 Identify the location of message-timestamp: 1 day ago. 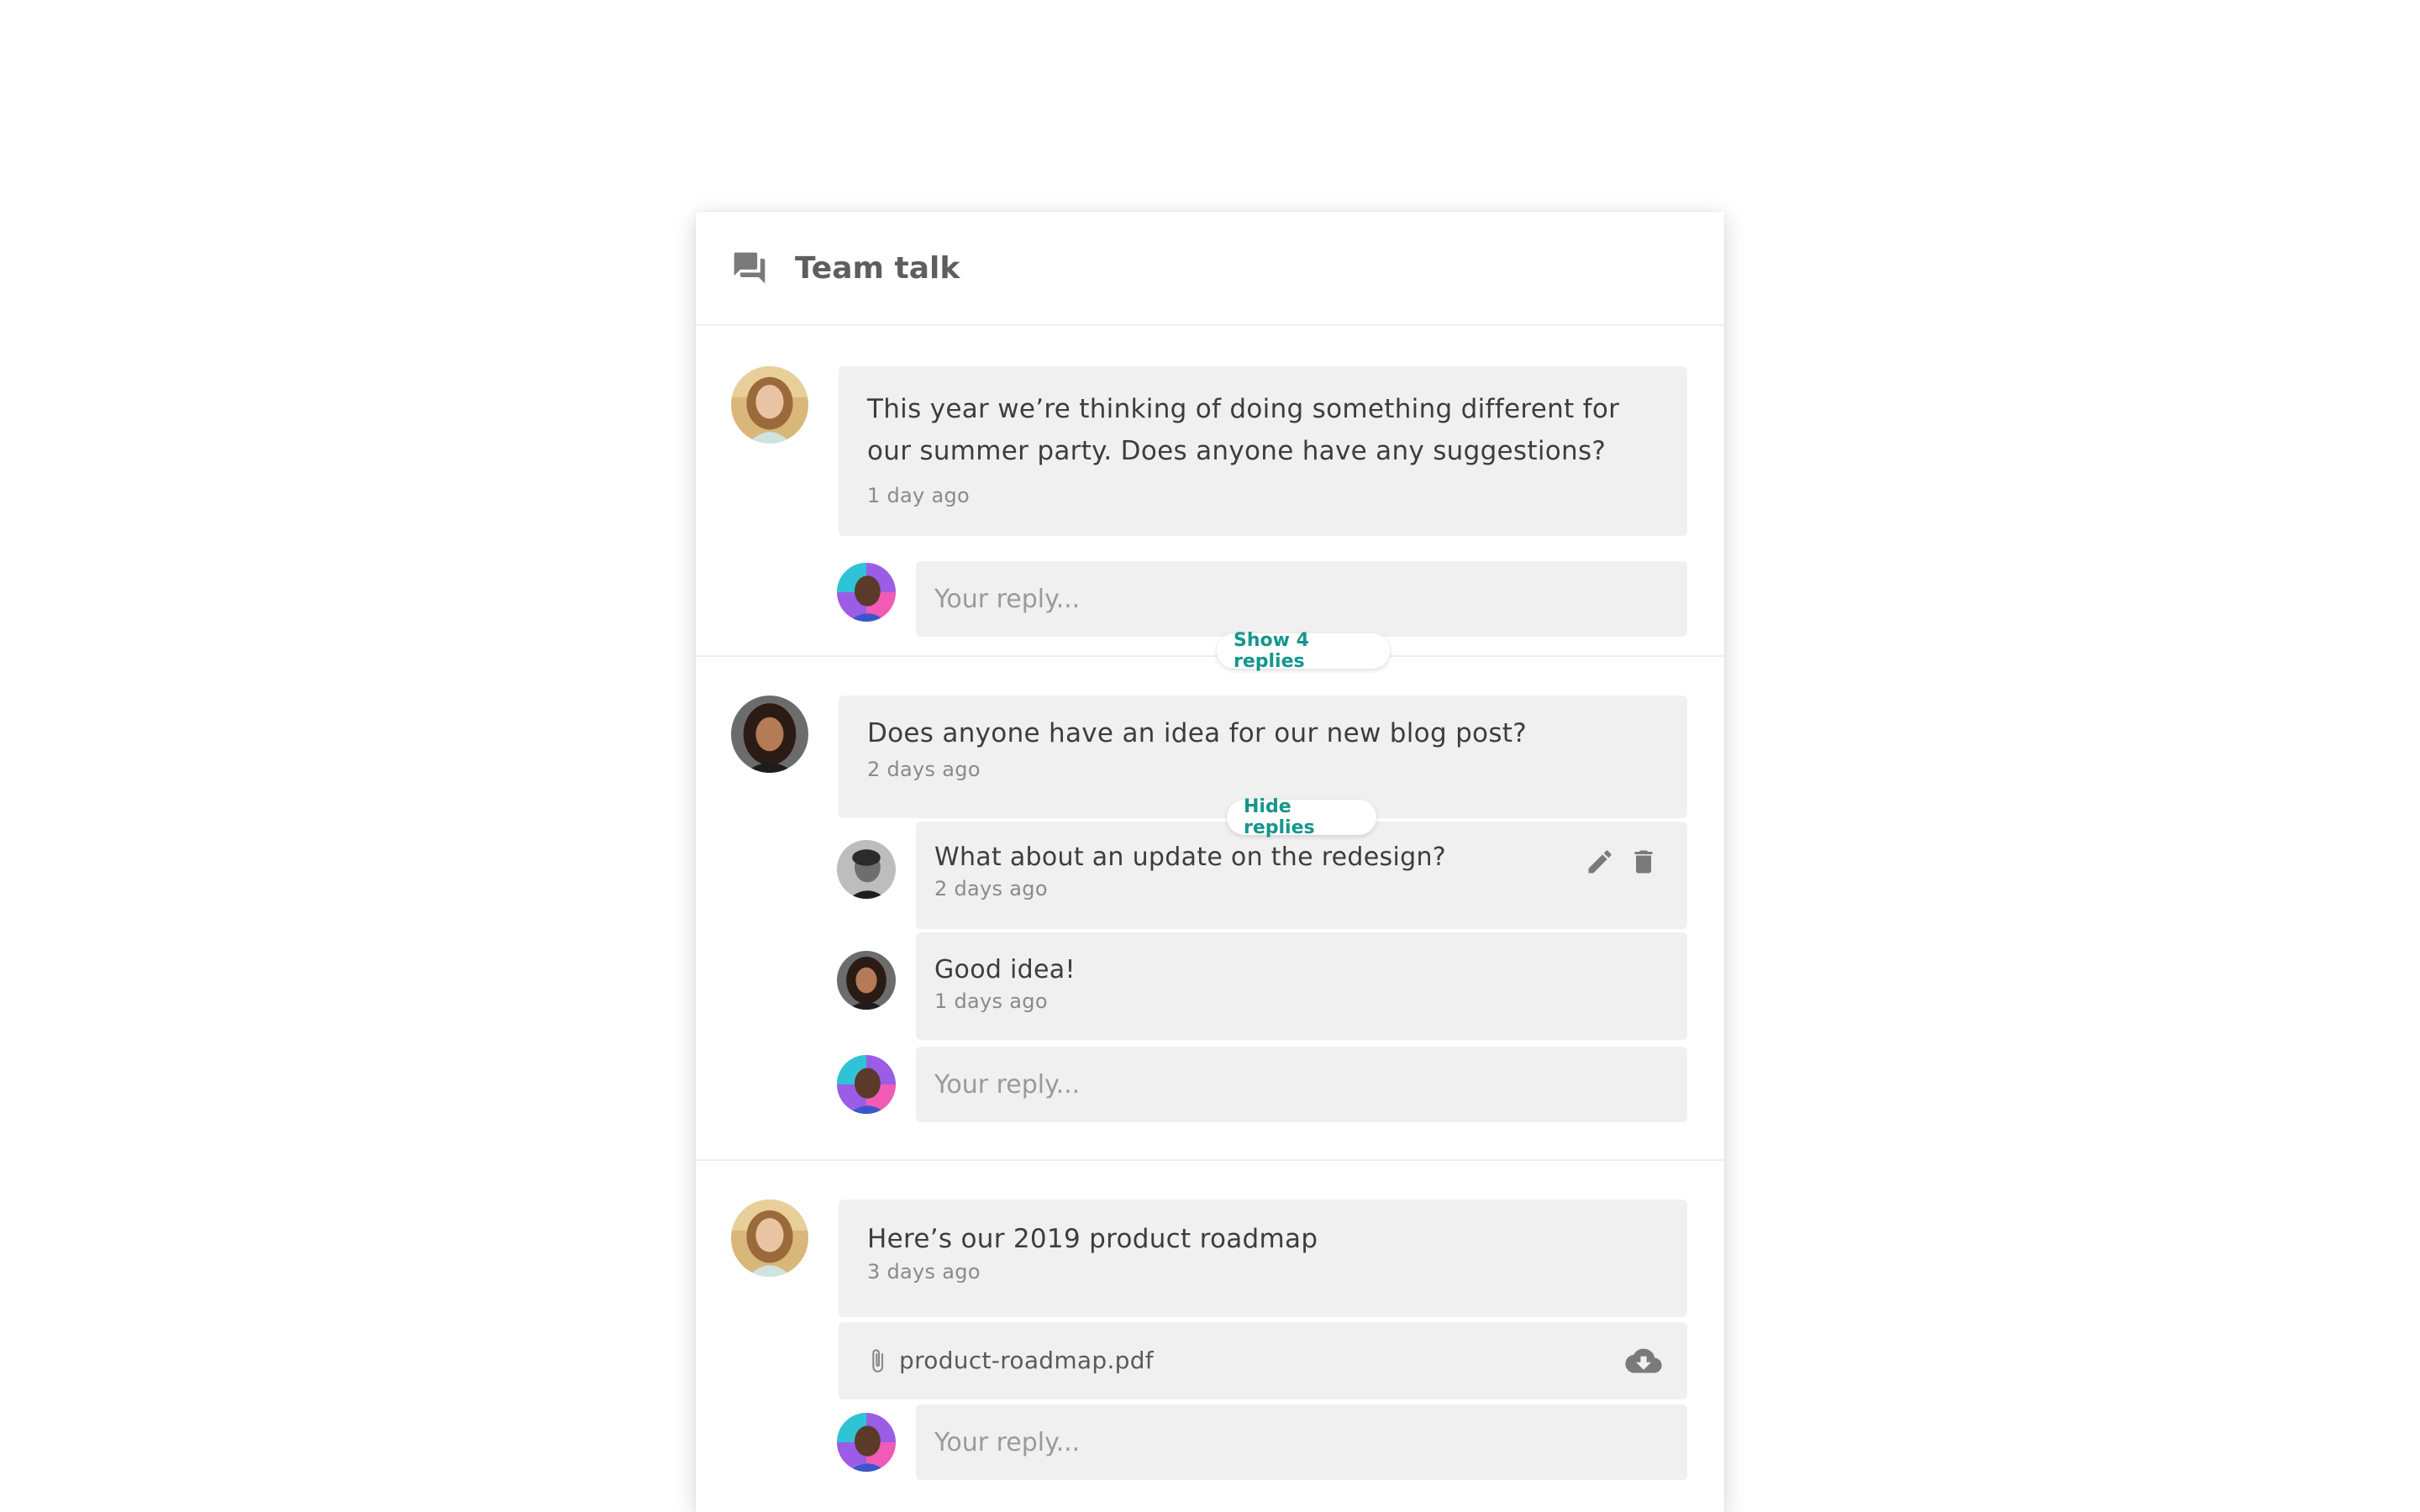
(918, 495).